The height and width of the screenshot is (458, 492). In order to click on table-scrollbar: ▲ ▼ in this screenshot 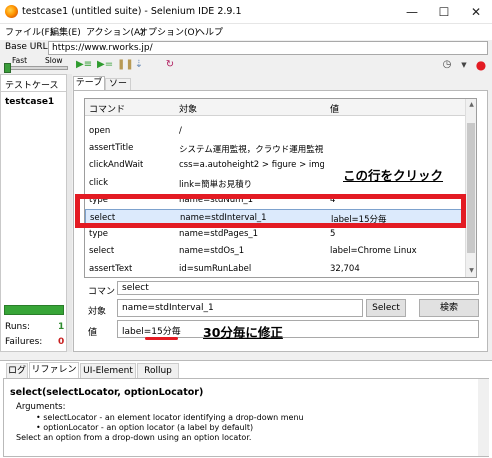, I will do `click(470, 188)`.